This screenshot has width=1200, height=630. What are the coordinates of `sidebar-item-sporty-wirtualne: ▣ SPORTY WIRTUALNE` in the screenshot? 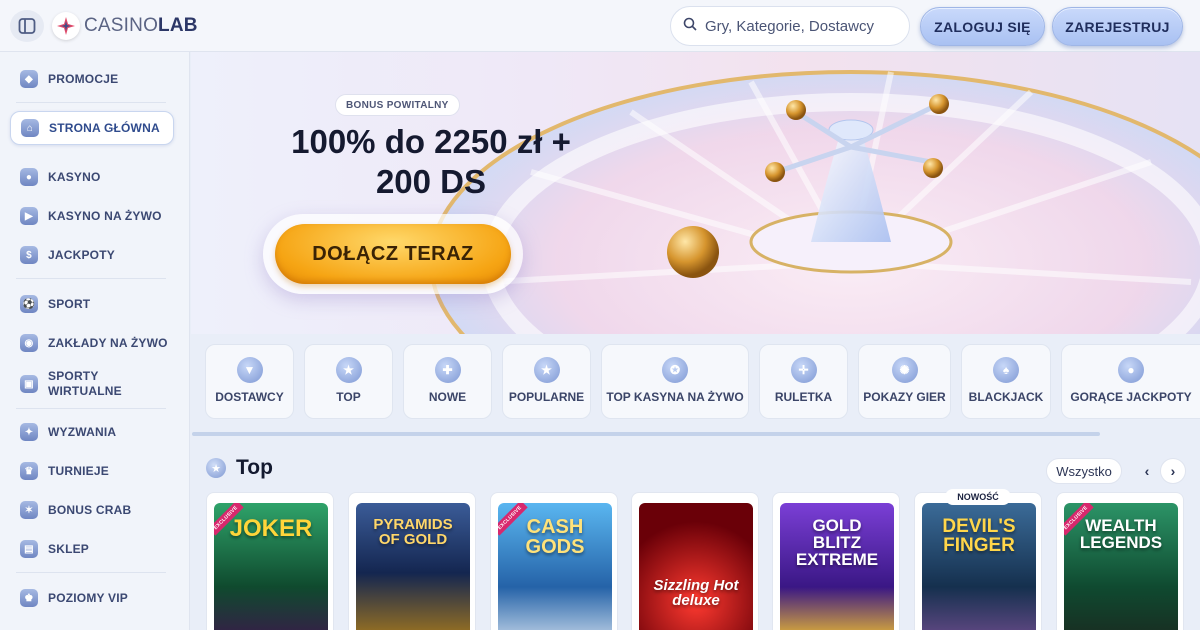 It's located at (92, 384).